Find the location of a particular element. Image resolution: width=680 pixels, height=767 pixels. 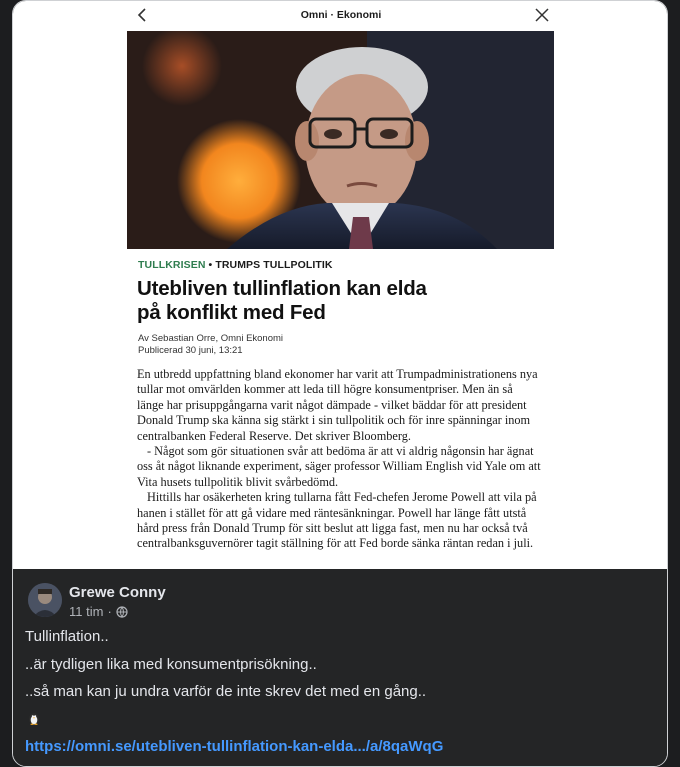

post-timestamp-row: 11 tim · is located at coordinates (98, 611).